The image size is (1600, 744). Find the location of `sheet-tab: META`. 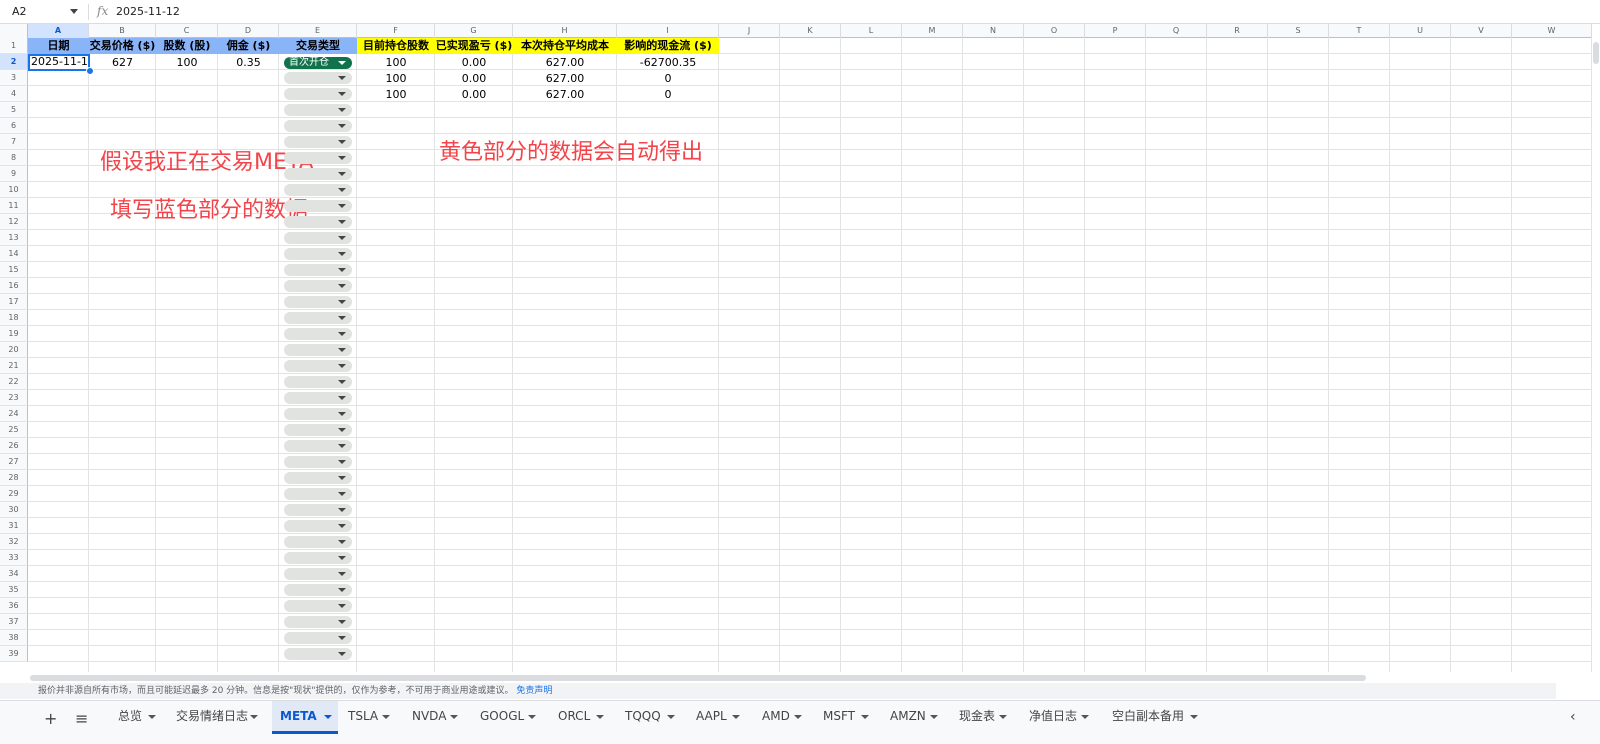

sheet-tab: META is located at coordinates (305, 717).